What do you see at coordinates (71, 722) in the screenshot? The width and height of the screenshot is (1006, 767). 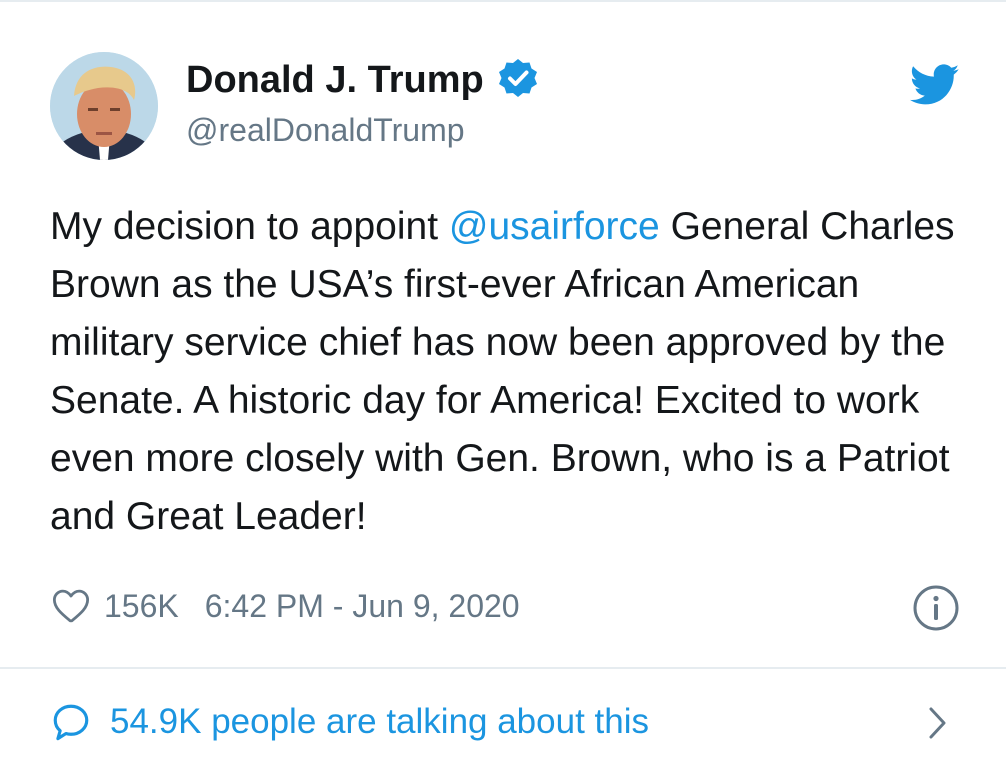 I see `speech-bubble-icon` at bounding box center [71, 722].